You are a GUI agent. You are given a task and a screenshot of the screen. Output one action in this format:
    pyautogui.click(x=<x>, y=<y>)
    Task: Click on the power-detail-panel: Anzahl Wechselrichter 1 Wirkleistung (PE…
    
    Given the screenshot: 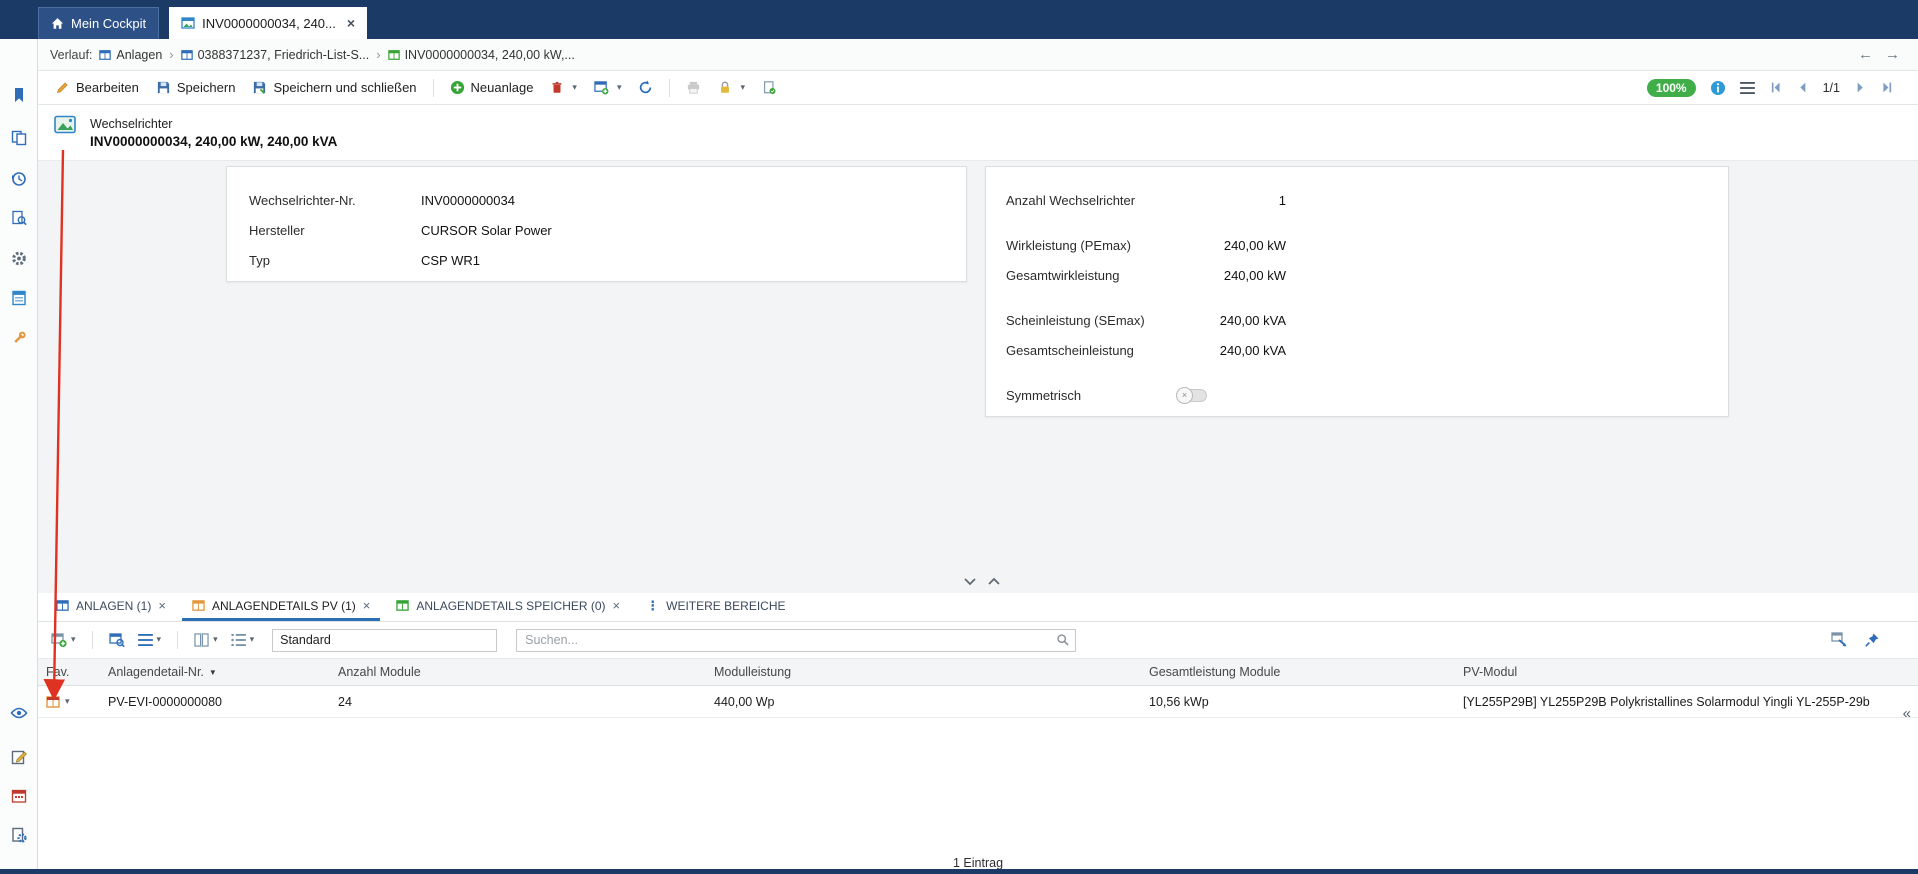 What is the action you would take?
    pyautogui.click(x=1357, y=291)
    